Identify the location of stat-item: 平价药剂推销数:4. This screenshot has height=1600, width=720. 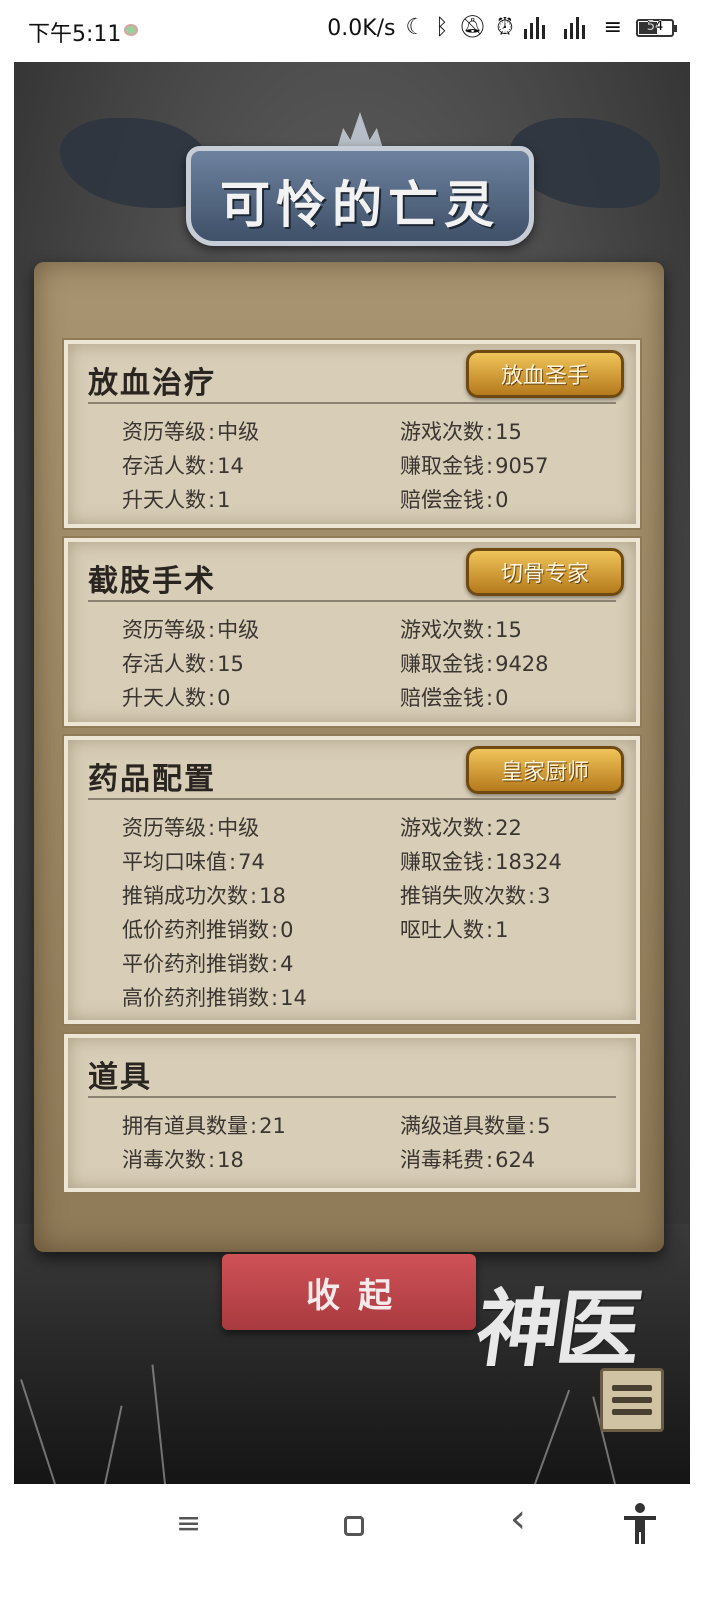
(208, 964).